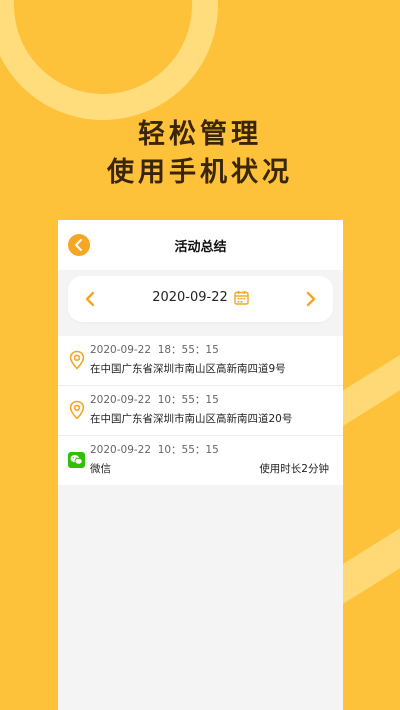 Image resolution: width=400 pixels, height=710 pixels. I want to click on next-date-button, so click(311, 299).